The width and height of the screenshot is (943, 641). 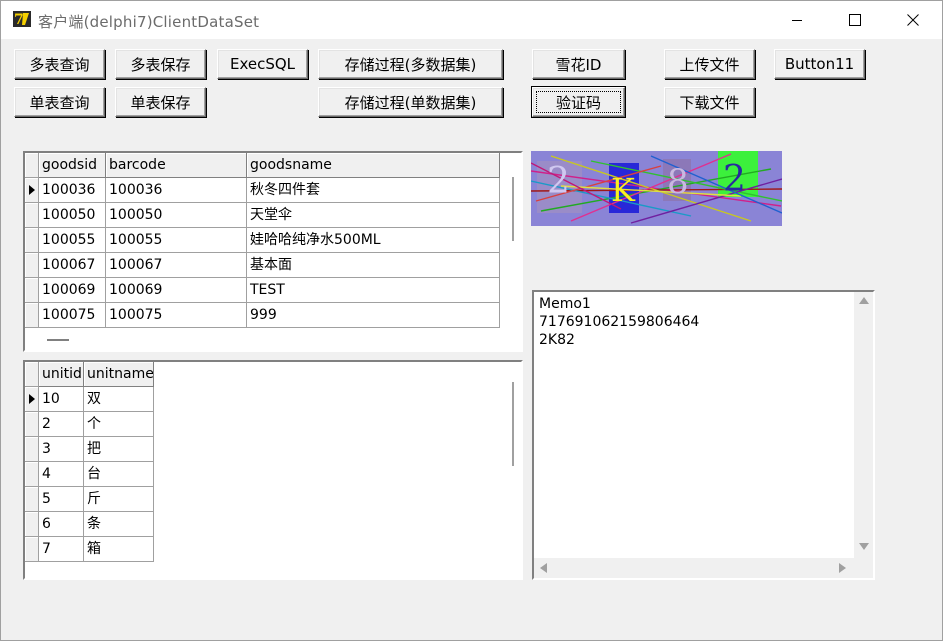 I want to click on minimize-button, so click(x=797, y=20).